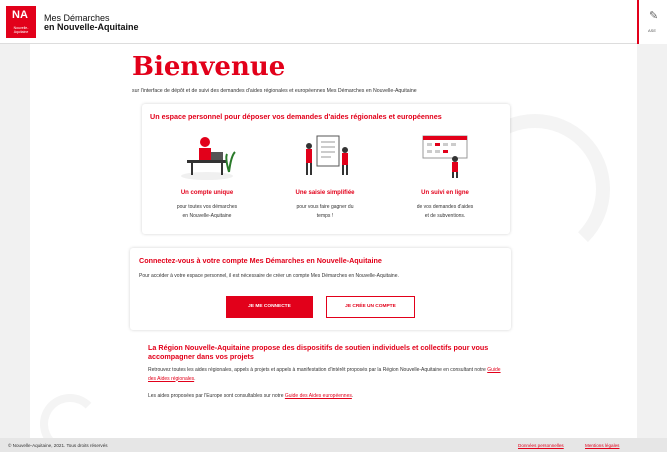 The image size is (667, 452). Describe the element at coordinates (195, 378) in the screenshot. I see `region-text-end: .` at that location.